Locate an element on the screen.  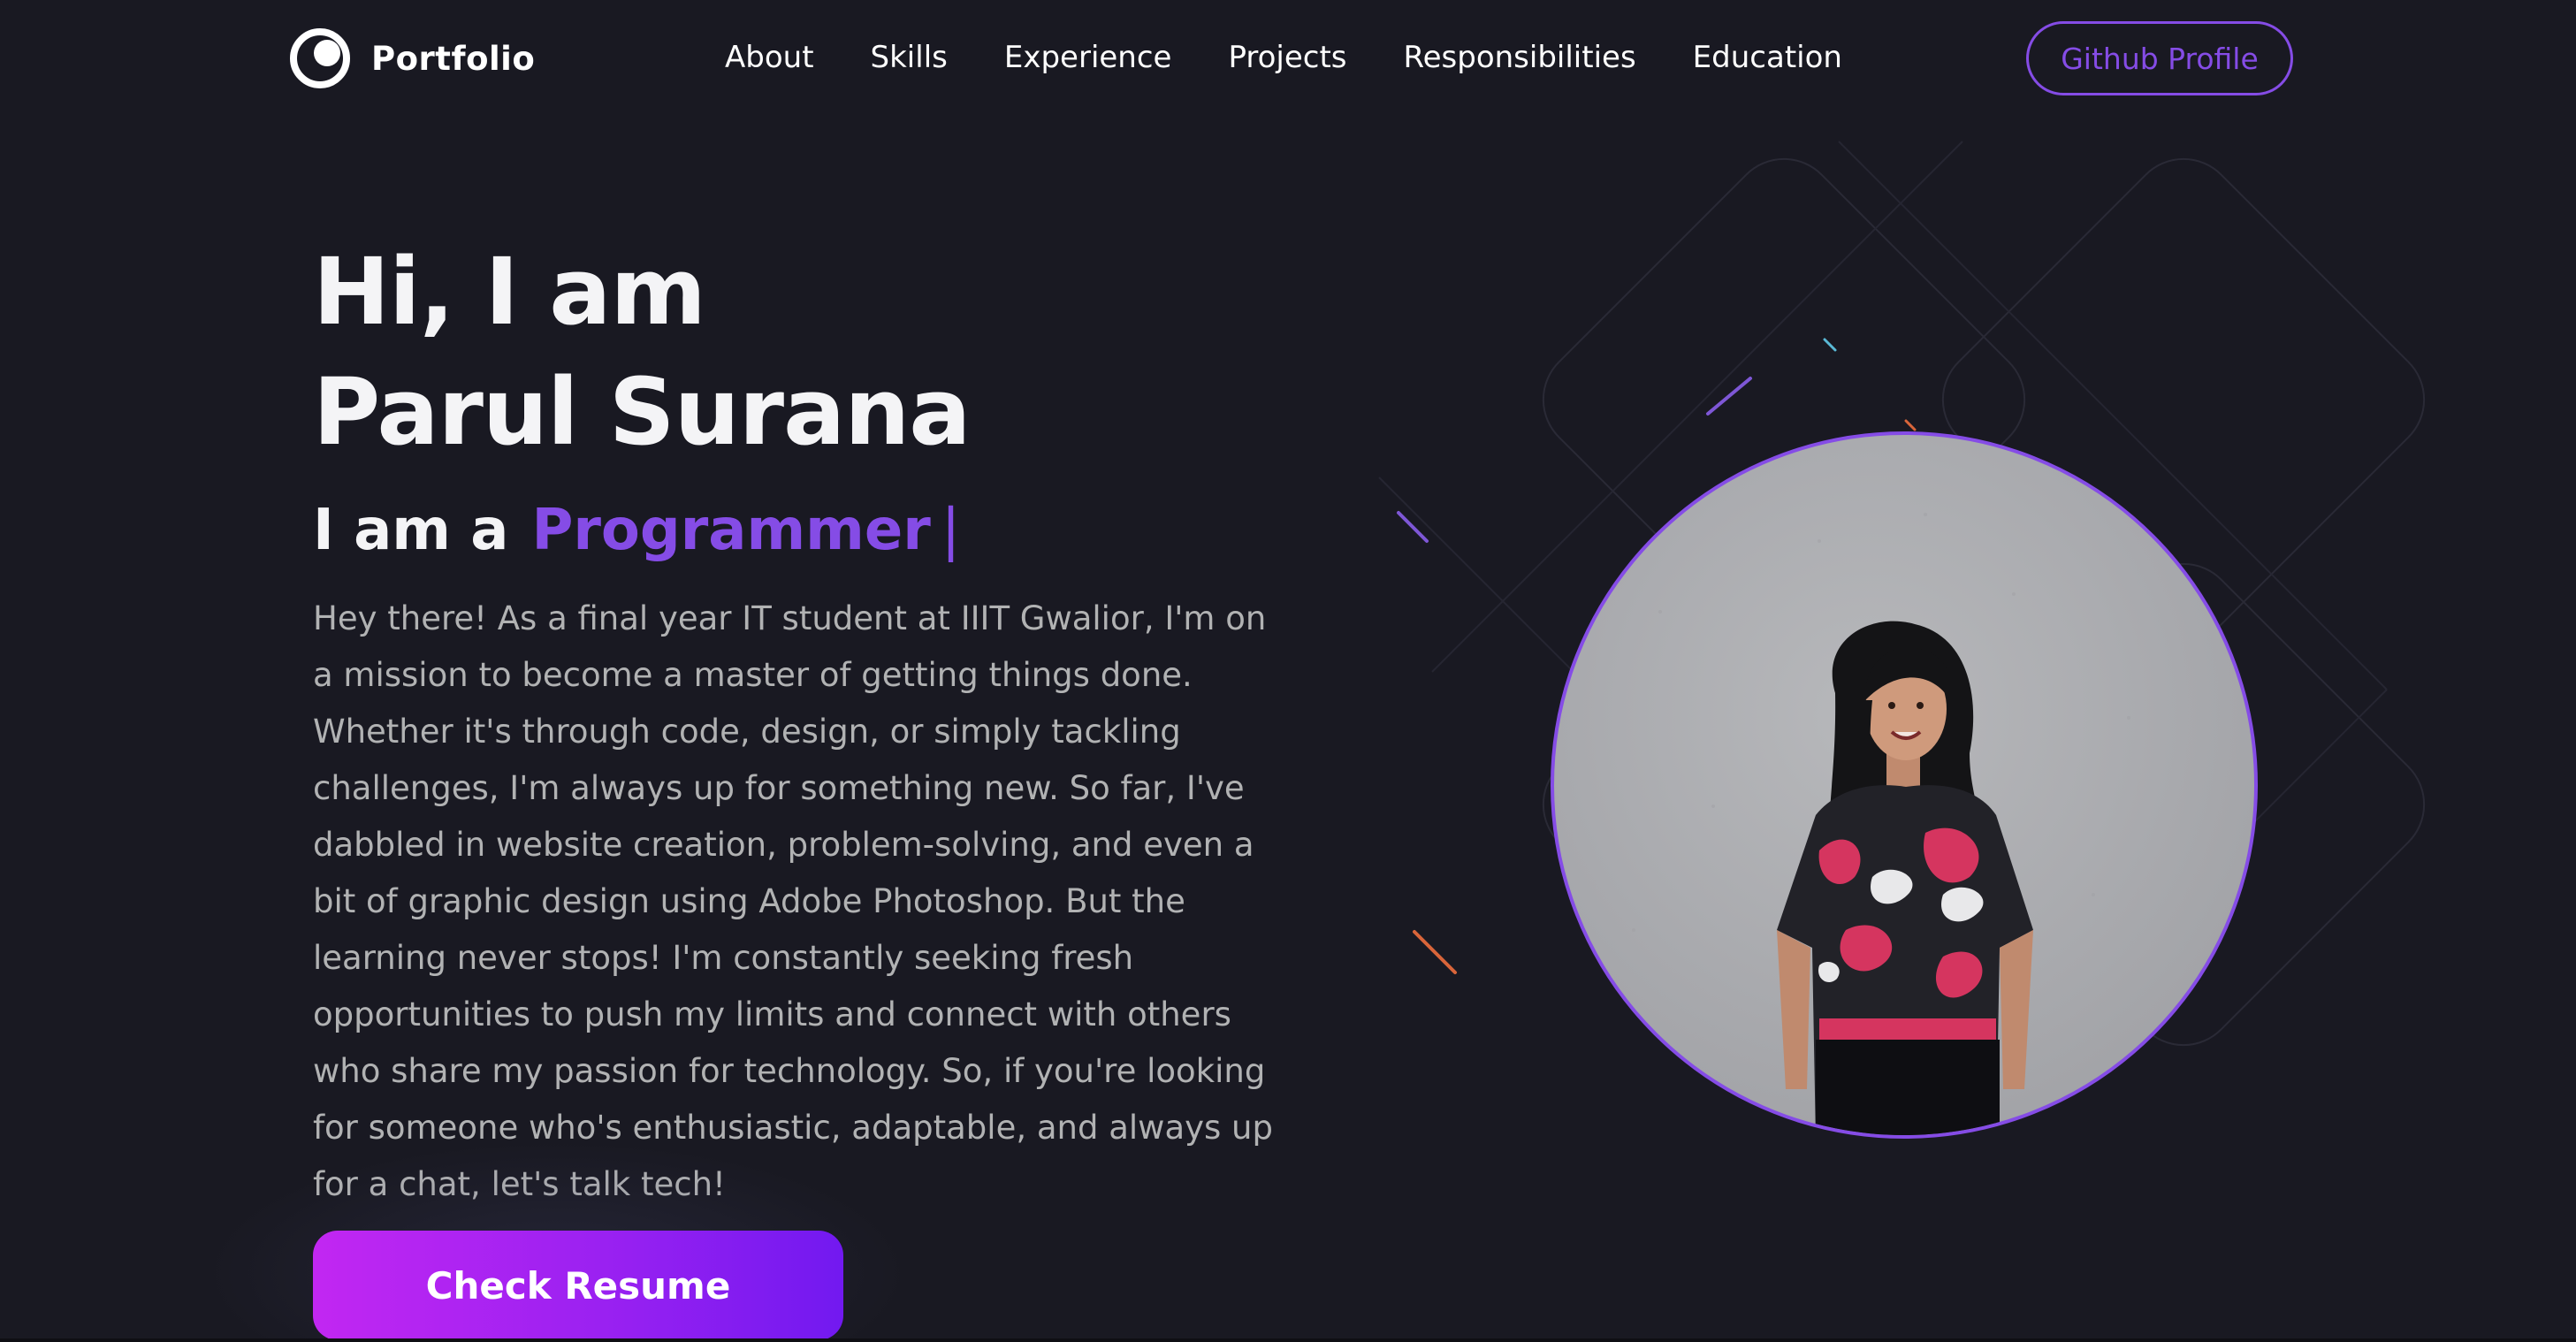
brand-name: Portfolio is located at coordinates (453, 58).